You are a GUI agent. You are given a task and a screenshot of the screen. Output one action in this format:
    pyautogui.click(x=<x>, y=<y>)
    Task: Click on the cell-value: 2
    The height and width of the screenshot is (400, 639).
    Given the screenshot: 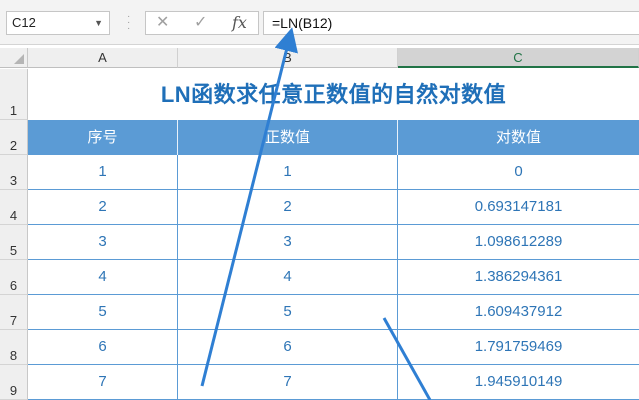 What is the action you would take?
    pyautogui.click(x=288, y=207)
    